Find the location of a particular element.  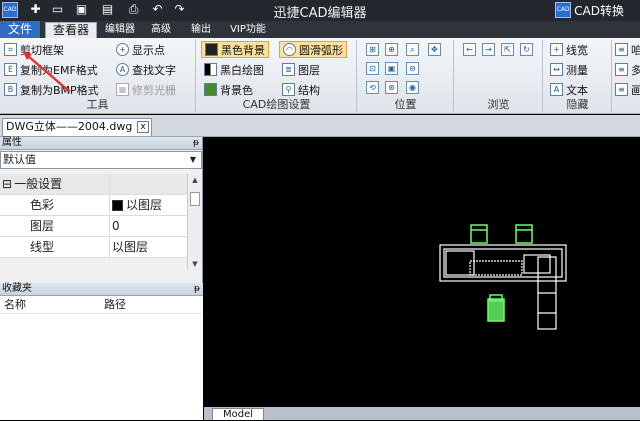

property-key: 线型 is located at coordinates (55, 247).